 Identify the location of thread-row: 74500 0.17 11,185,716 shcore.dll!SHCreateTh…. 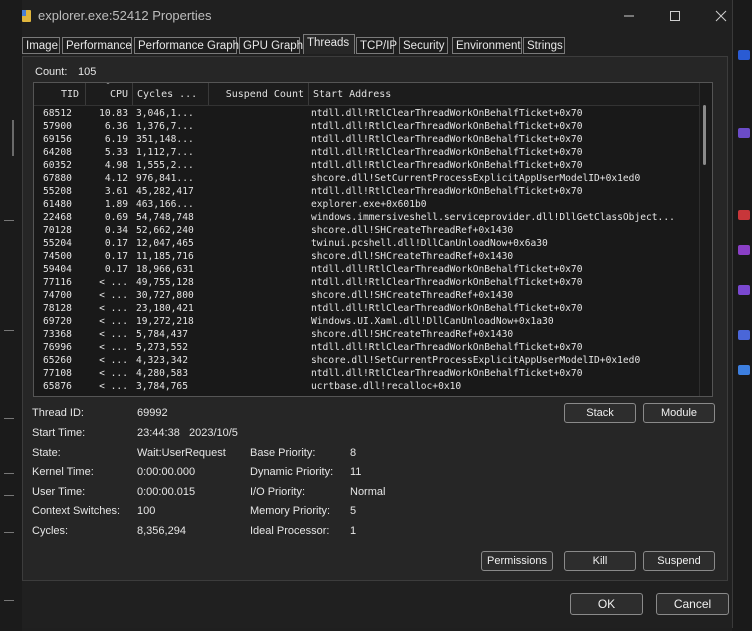
(366, 256).